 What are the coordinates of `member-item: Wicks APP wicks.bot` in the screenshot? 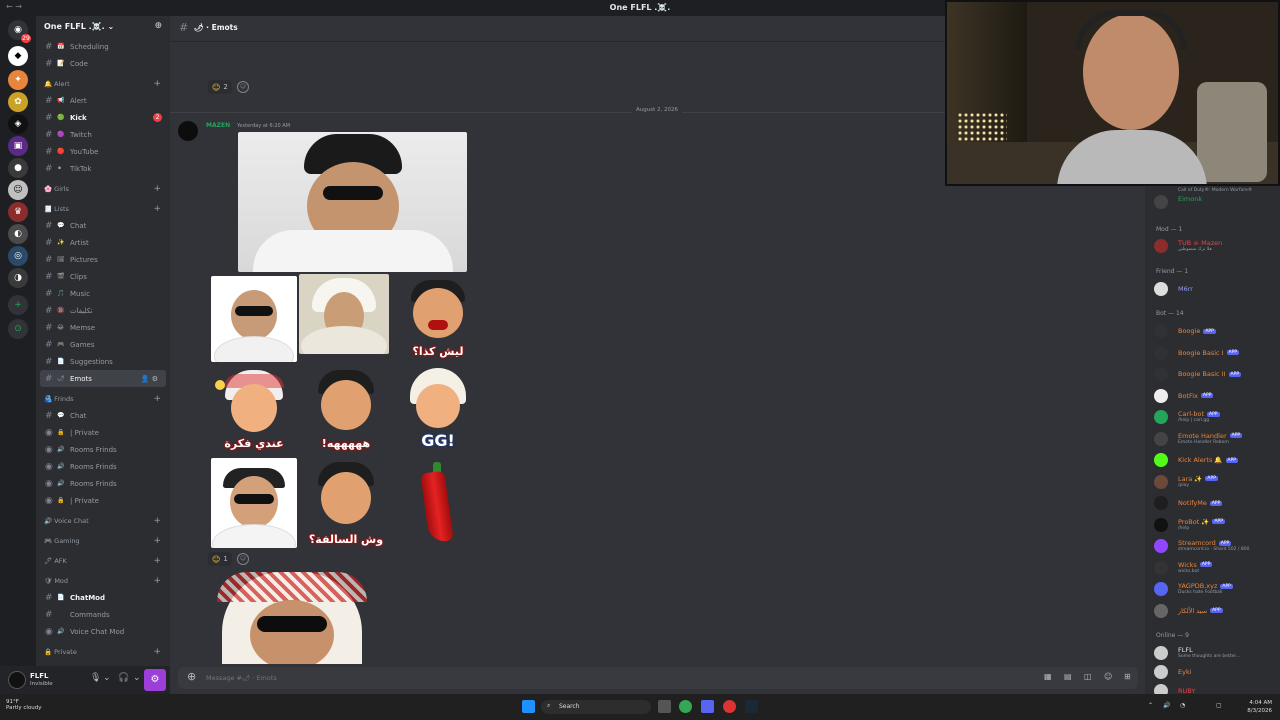 It's located at (1216, 568).